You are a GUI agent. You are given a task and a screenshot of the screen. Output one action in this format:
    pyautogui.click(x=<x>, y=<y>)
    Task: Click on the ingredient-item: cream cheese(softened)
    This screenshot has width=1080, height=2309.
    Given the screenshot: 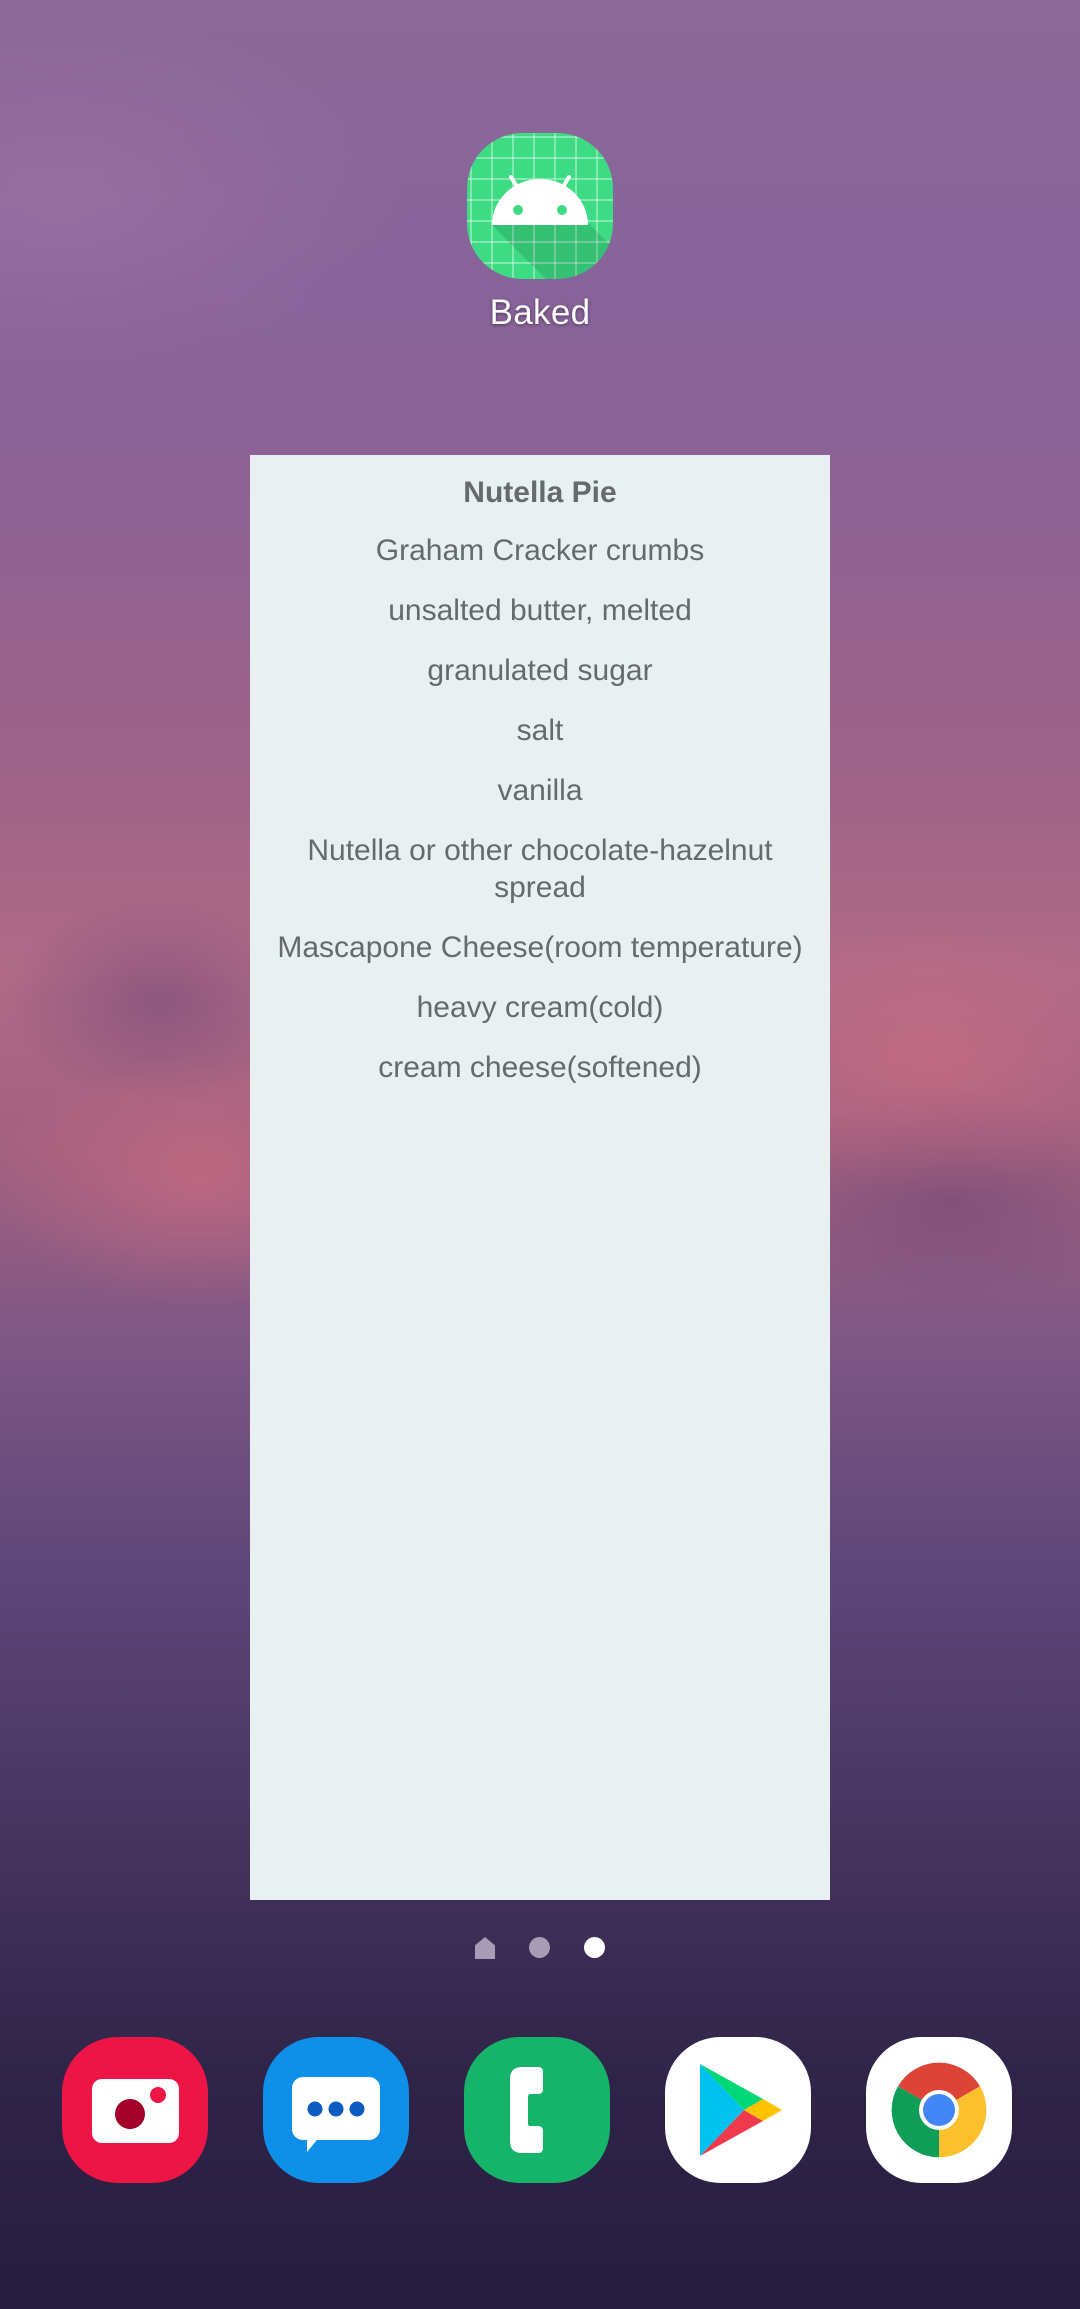 What is the action you would take?
    pyautogui.click(x=540, y=1067)
    